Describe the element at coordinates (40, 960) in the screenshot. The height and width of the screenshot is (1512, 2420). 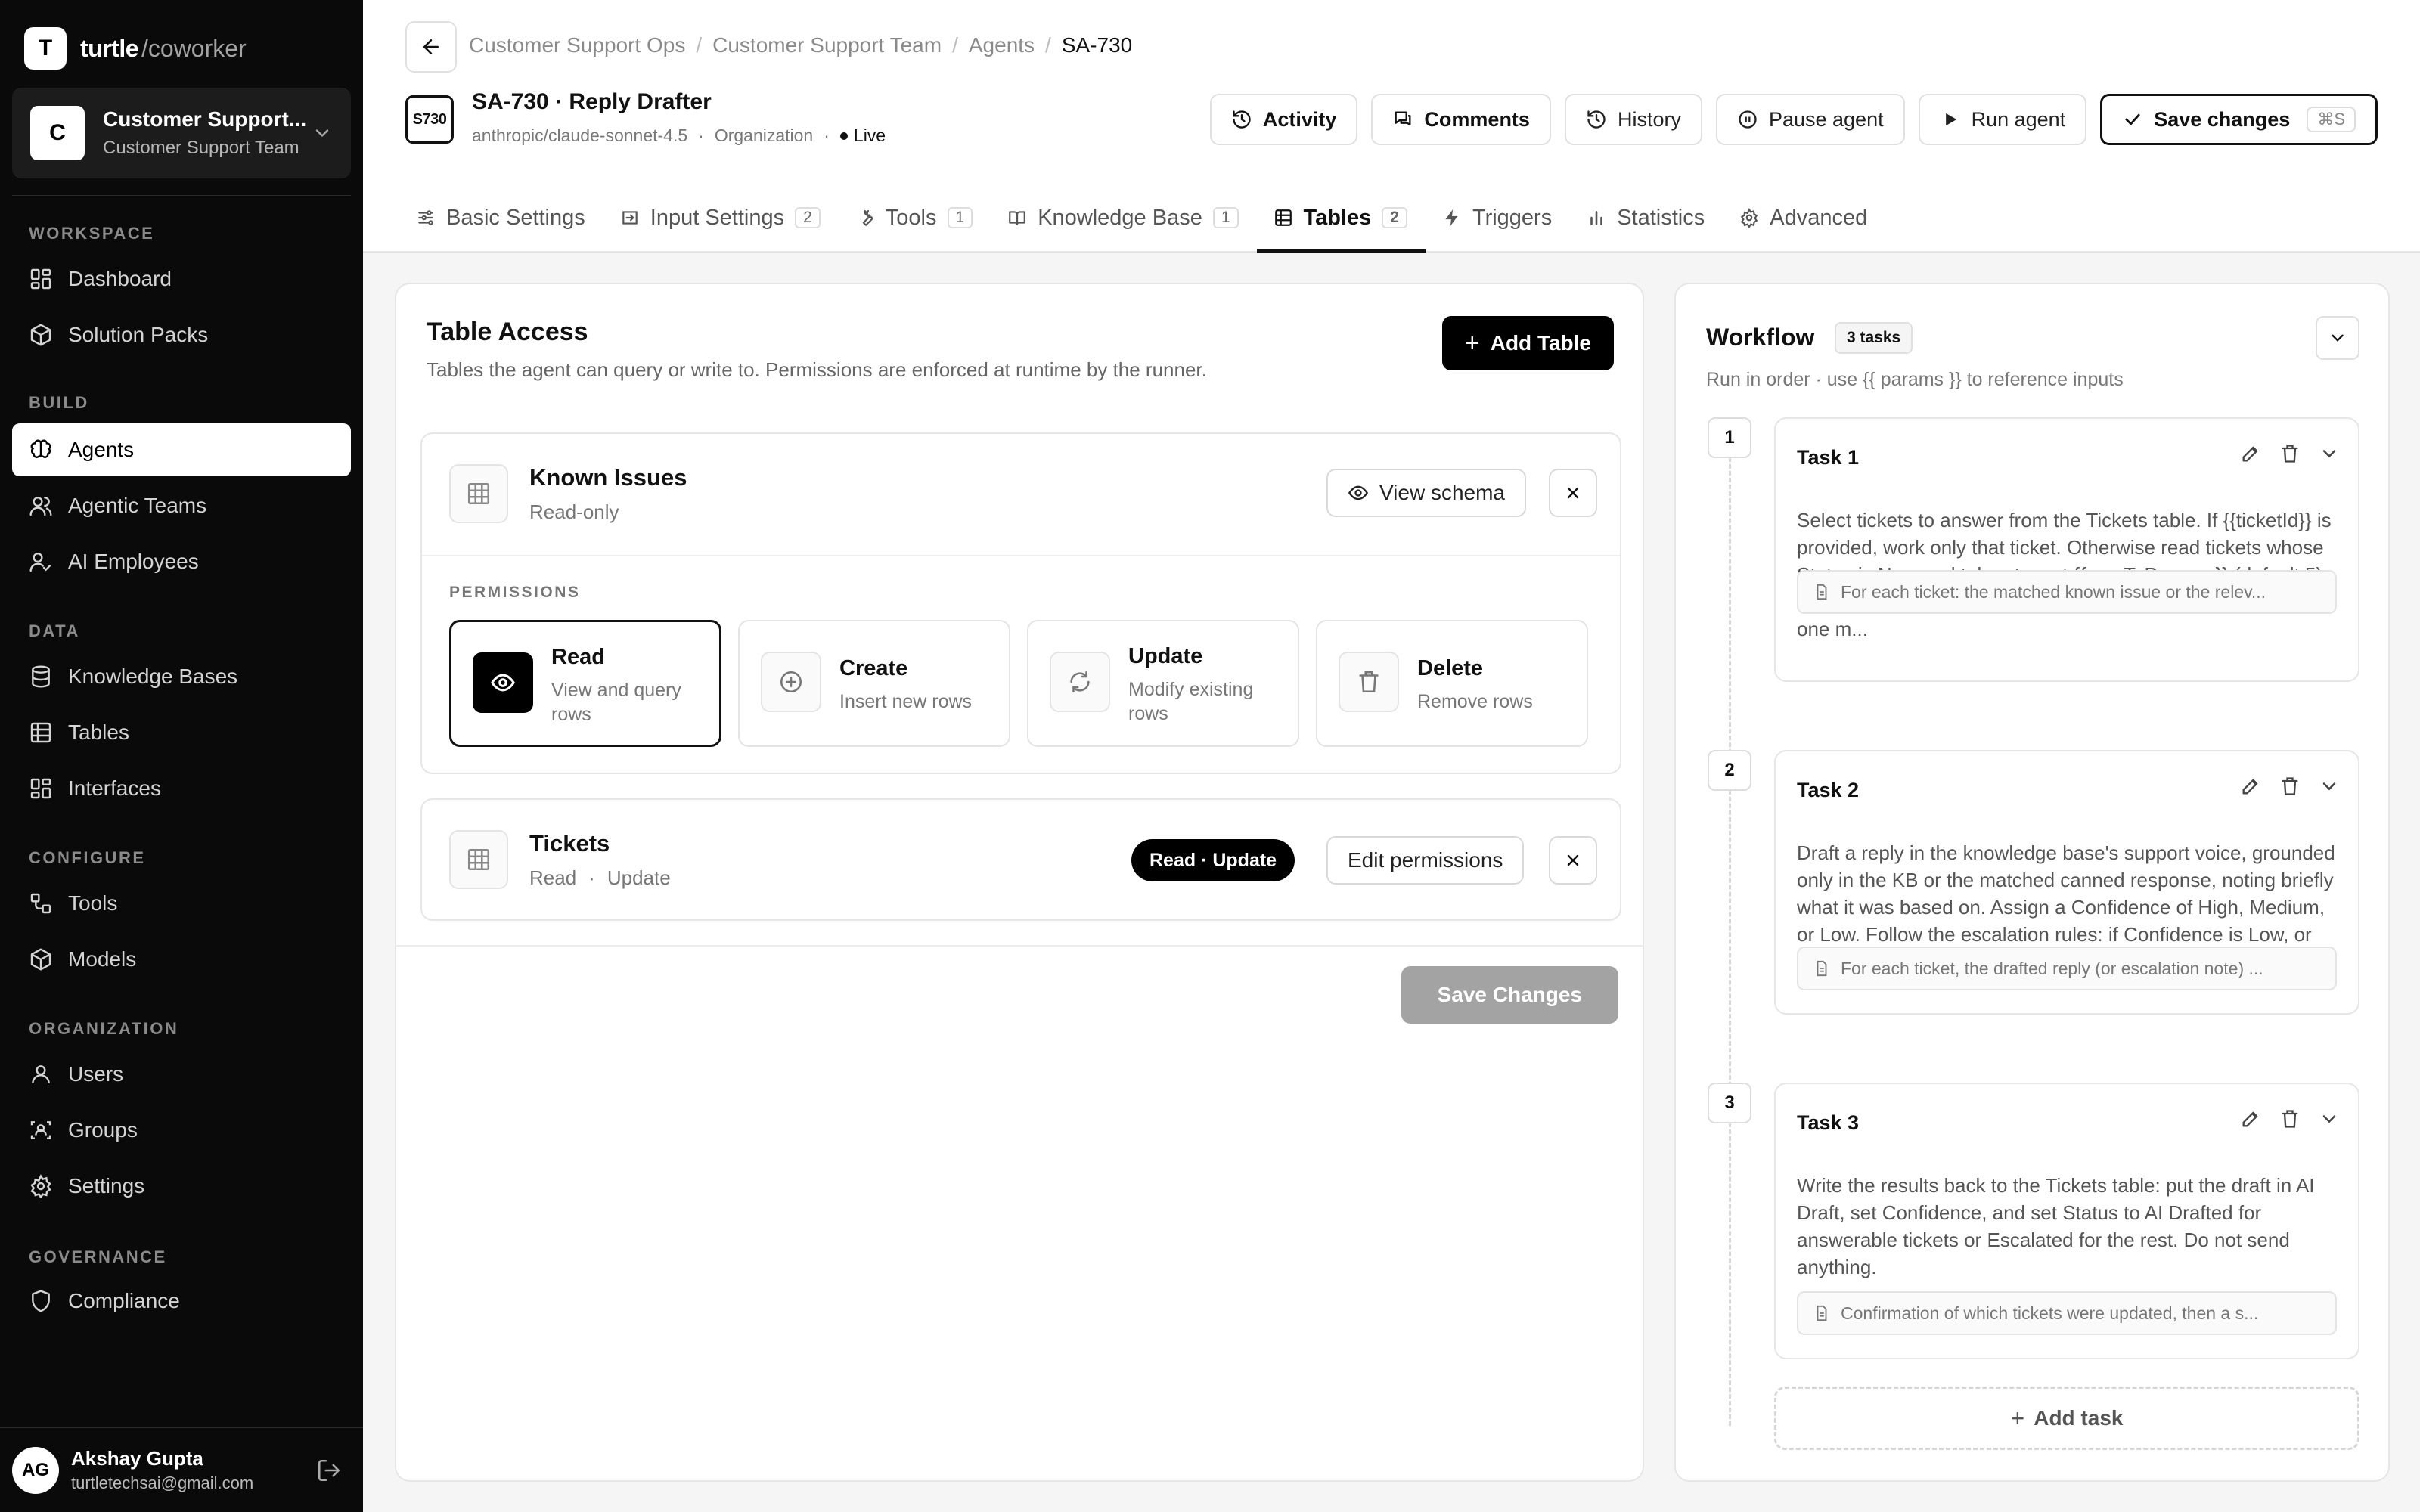
I see `cube-icon` at that location.